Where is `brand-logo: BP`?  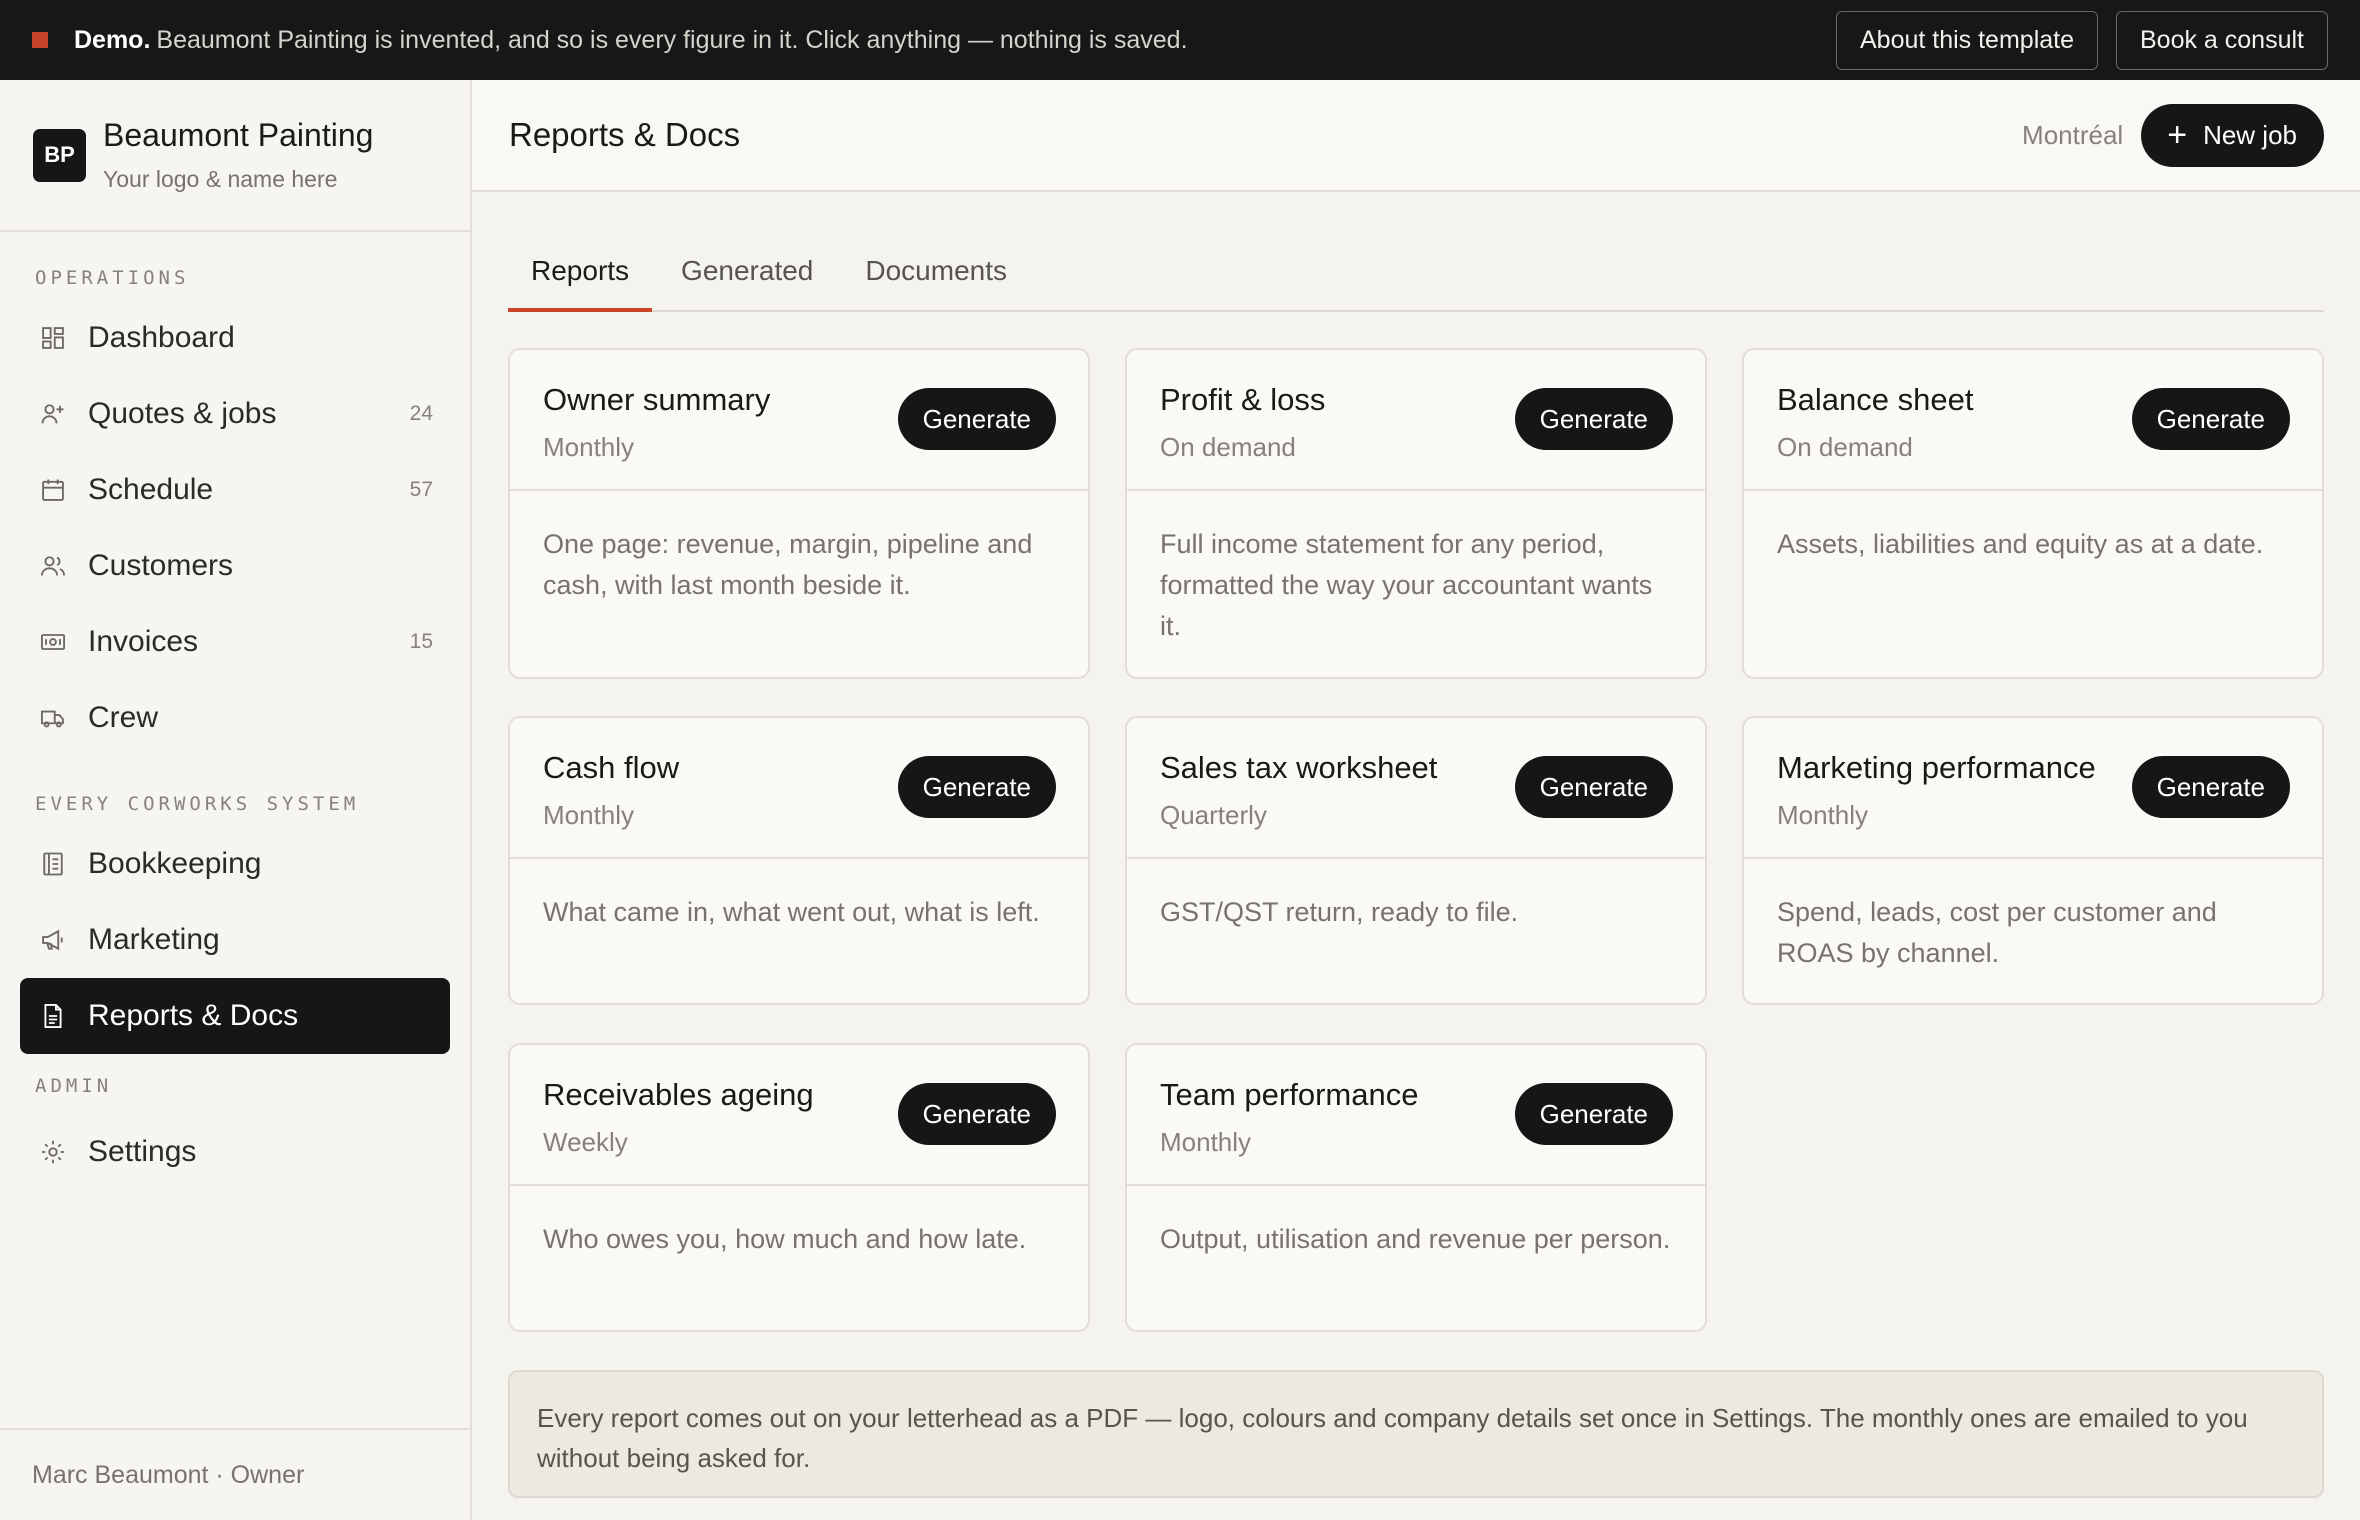 brand-logo: BP is located at coordinates (59, 155).